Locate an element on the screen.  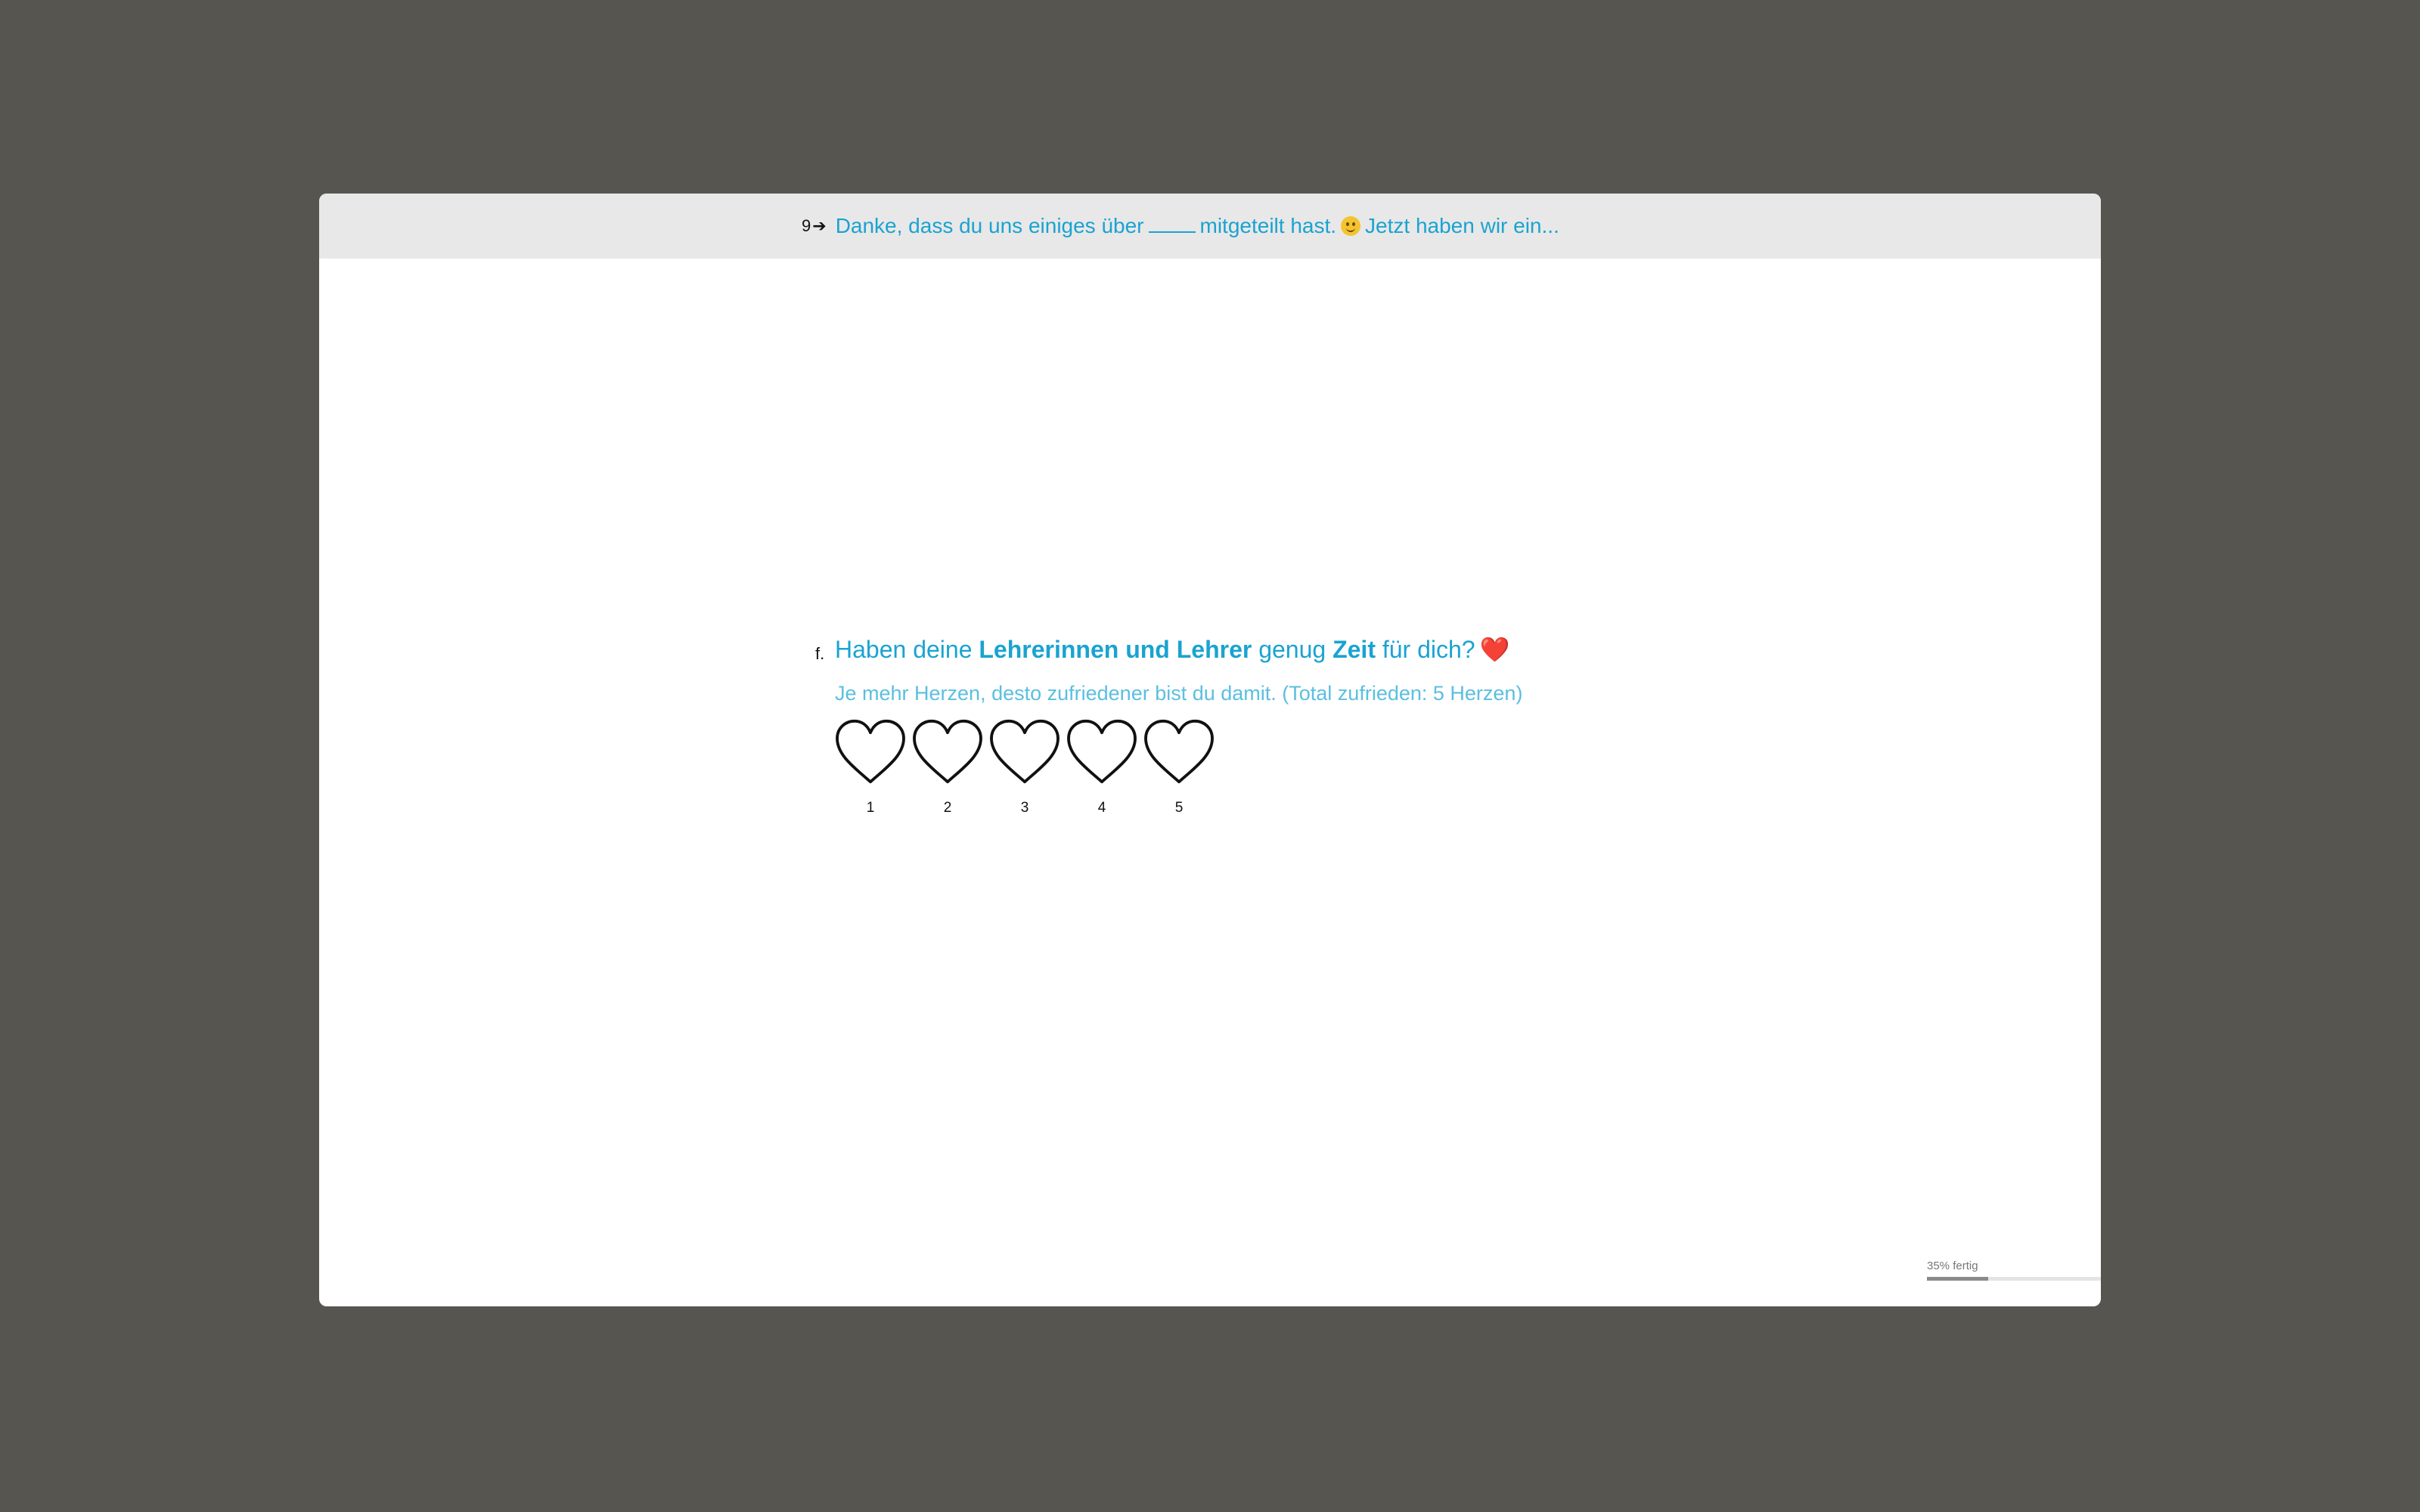
question-text-part3: für dich? is located at coordinates (1425, 649).